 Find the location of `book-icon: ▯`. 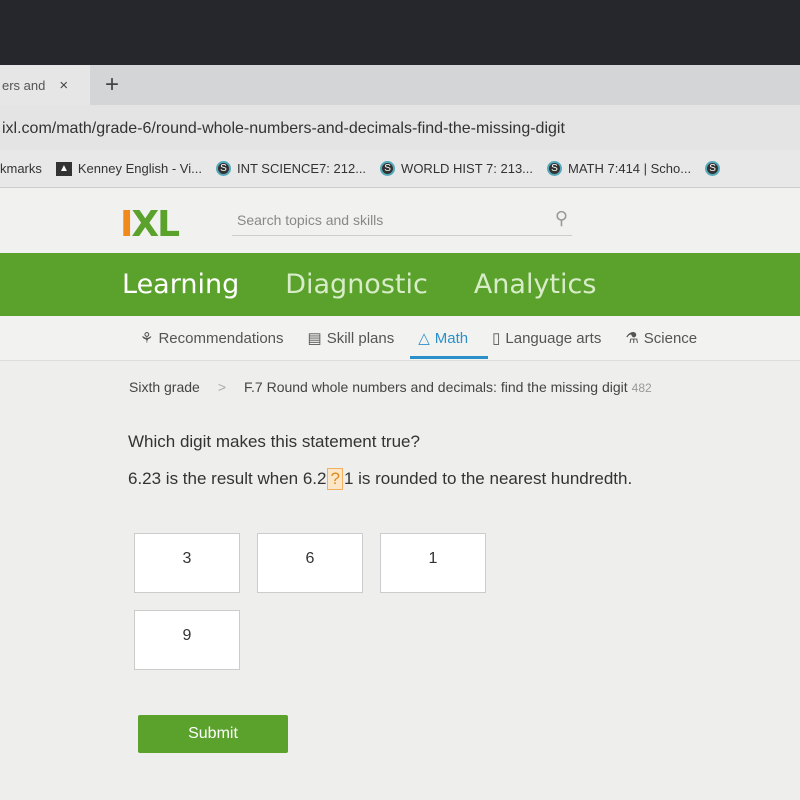

book-icon: ▯ is located at coordinates (496, 338).